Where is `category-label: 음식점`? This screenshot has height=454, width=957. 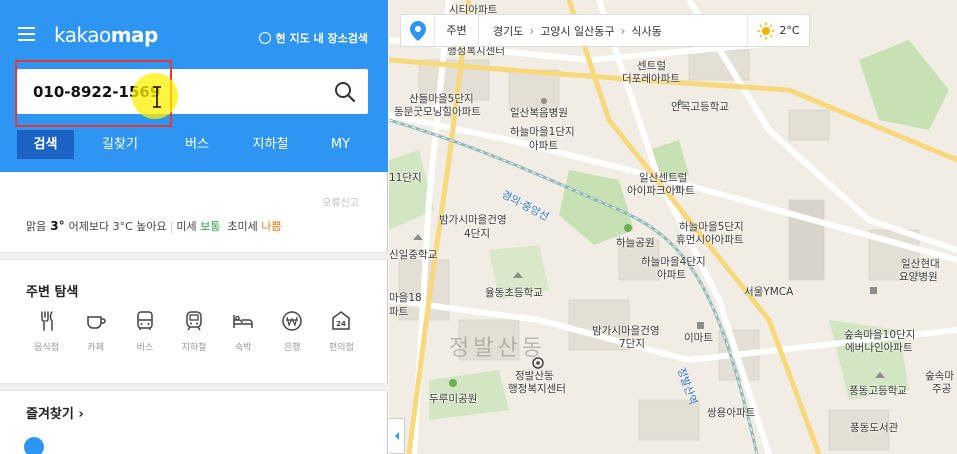 category-label: 음식점 is located at coordinates (46, 348).